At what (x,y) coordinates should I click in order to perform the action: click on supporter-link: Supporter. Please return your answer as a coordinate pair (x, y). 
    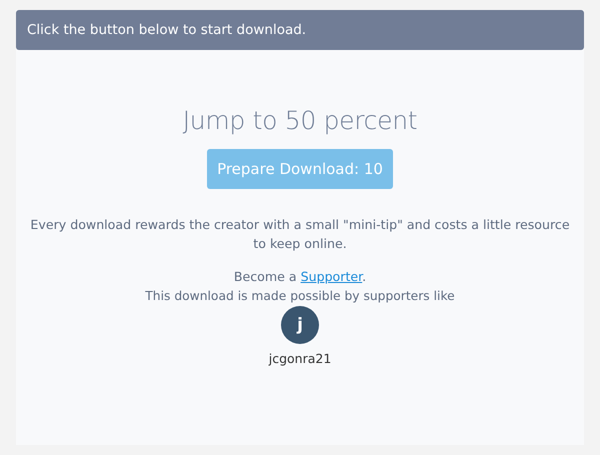
    Looking at the image, I should click on (331, 276).